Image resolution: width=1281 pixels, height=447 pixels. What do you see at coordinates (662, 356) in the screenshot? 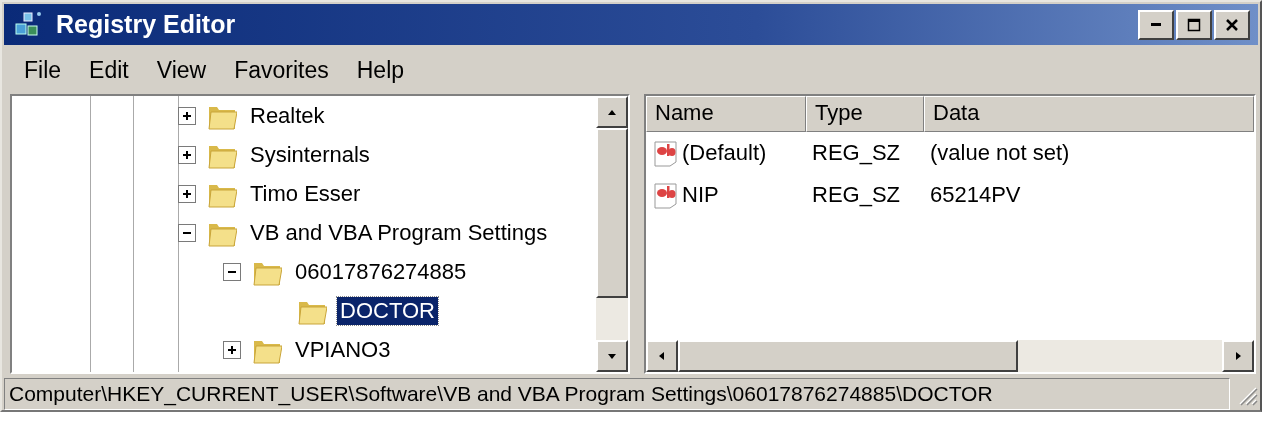
I see `scroll-left-button` at bounding box center [662, 356].